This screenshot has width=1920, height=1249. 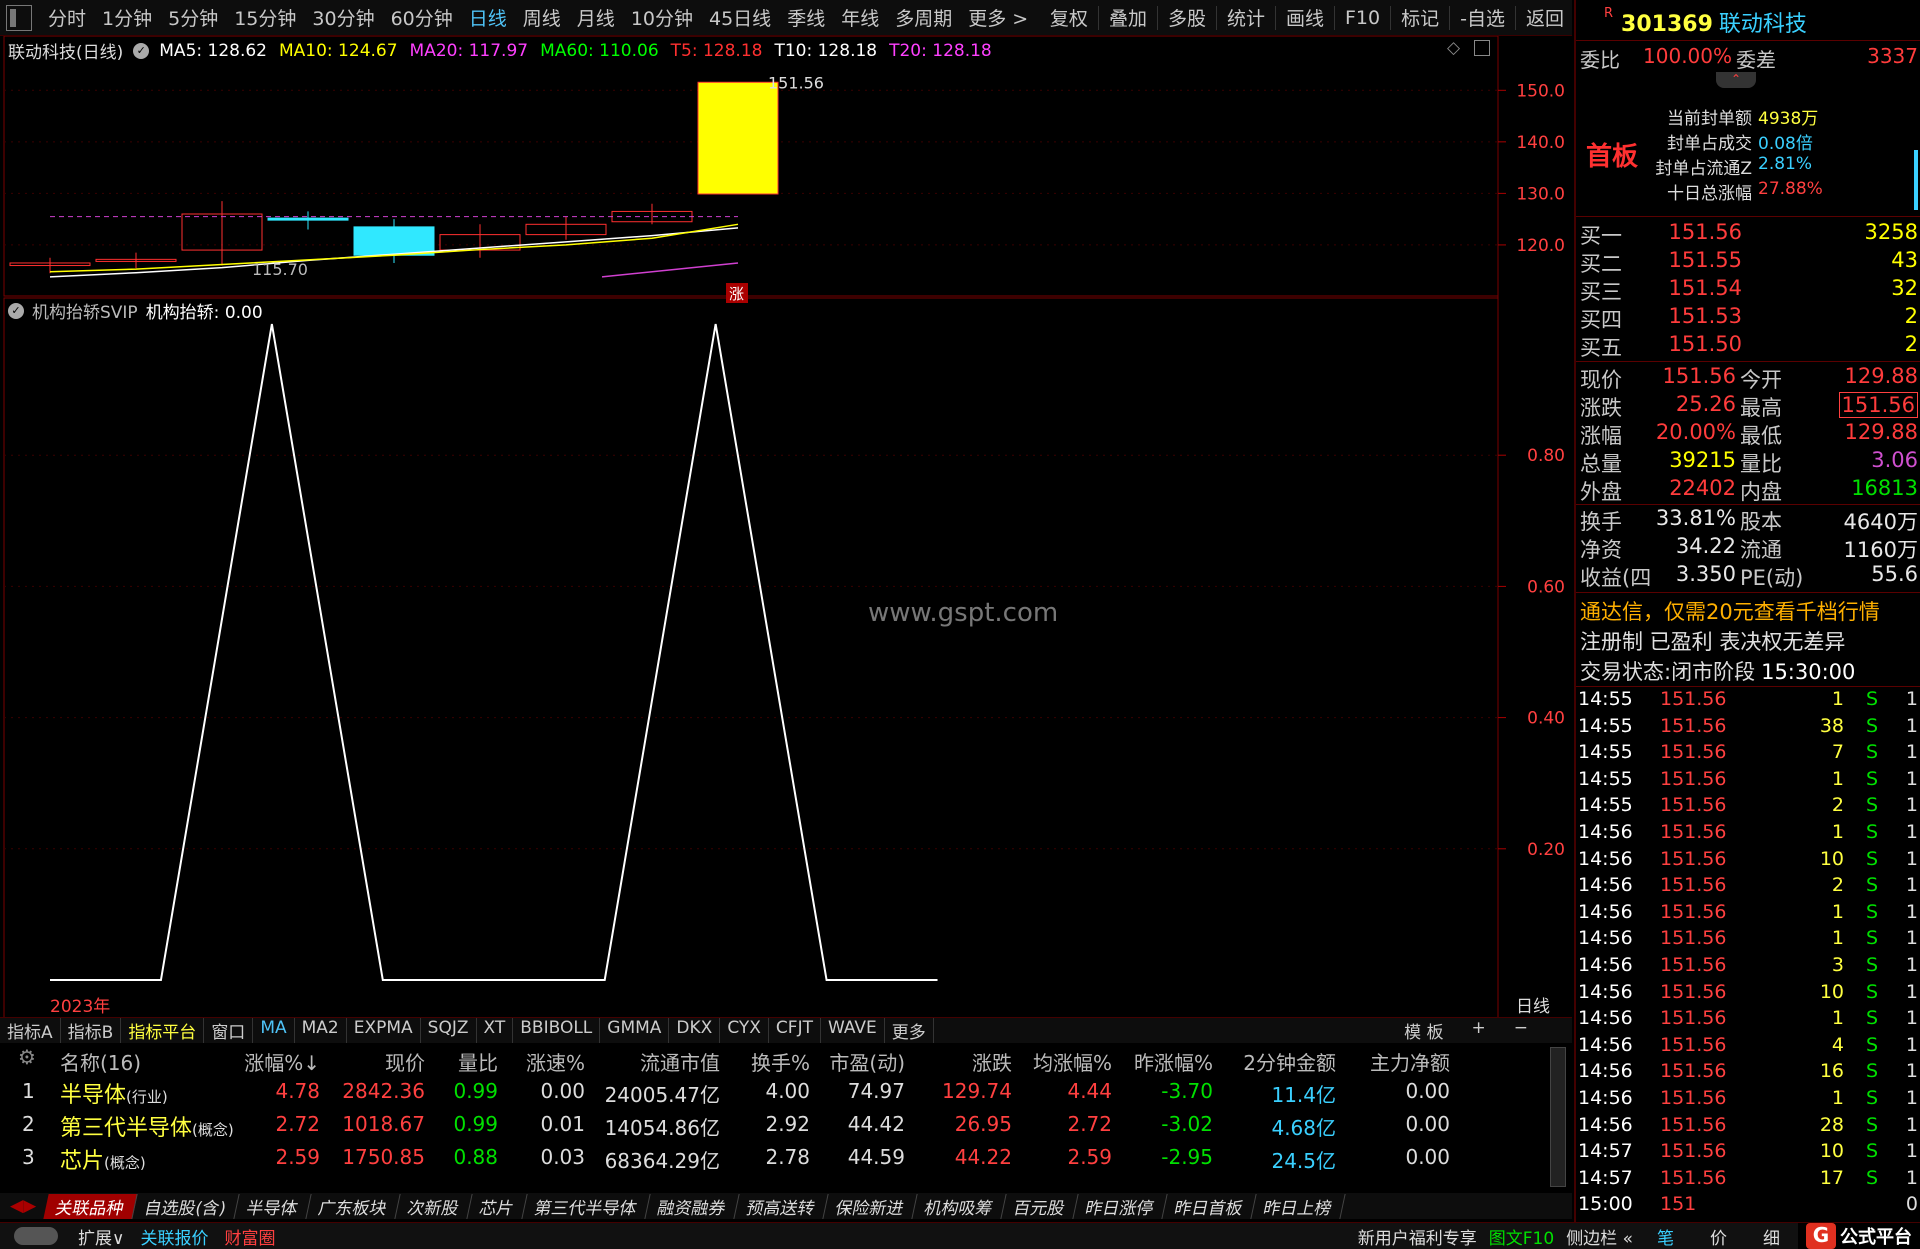 What do you see at coordinates (740, 17) in the screenshot?
I see `period-tab: 45日线` at bounding box center [740, 17].